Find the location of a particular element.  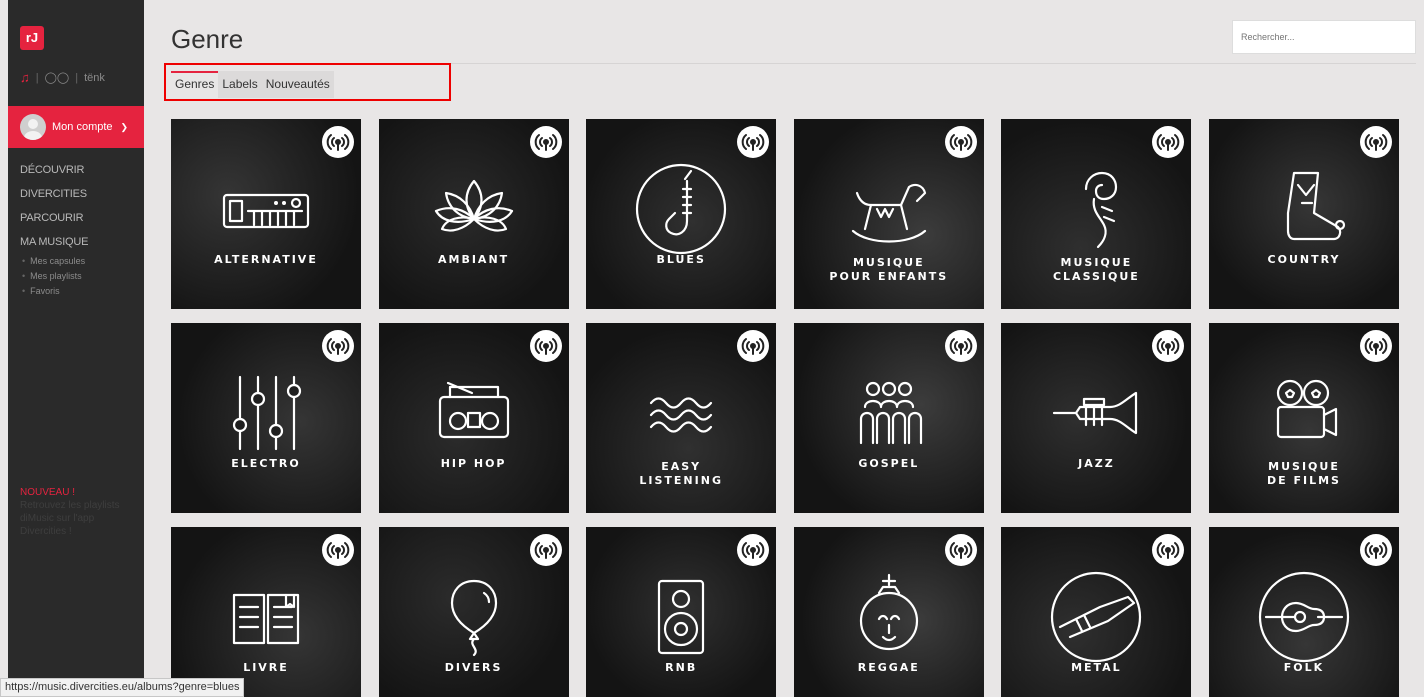

nav-mes-playlists: Mes playlists is located at coordinates (54, 276).